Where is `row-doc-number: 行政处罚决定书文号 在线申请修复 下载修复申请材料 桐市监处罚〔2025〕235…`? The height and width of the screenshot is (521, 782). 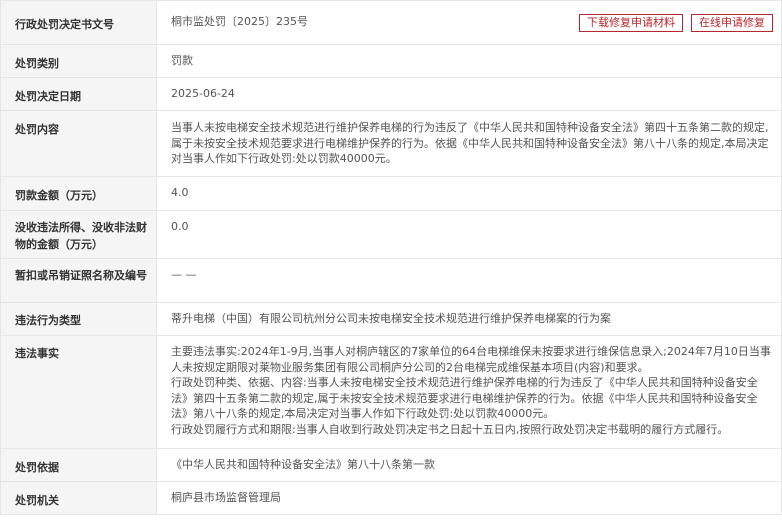 row-doc-number: 行政处罚决定书文号 在线申请修复 下载修复申请材料 桐市监处罚〔2025〕235… is located at coordinates (391, 22).